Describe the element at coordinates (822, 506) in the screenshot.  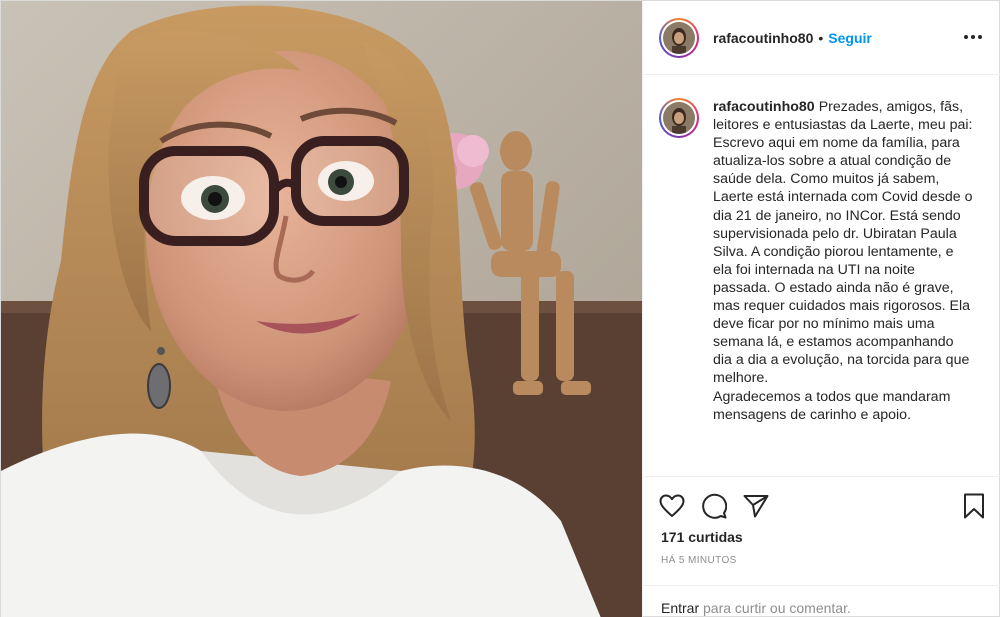
I see `action-bar` at that location.